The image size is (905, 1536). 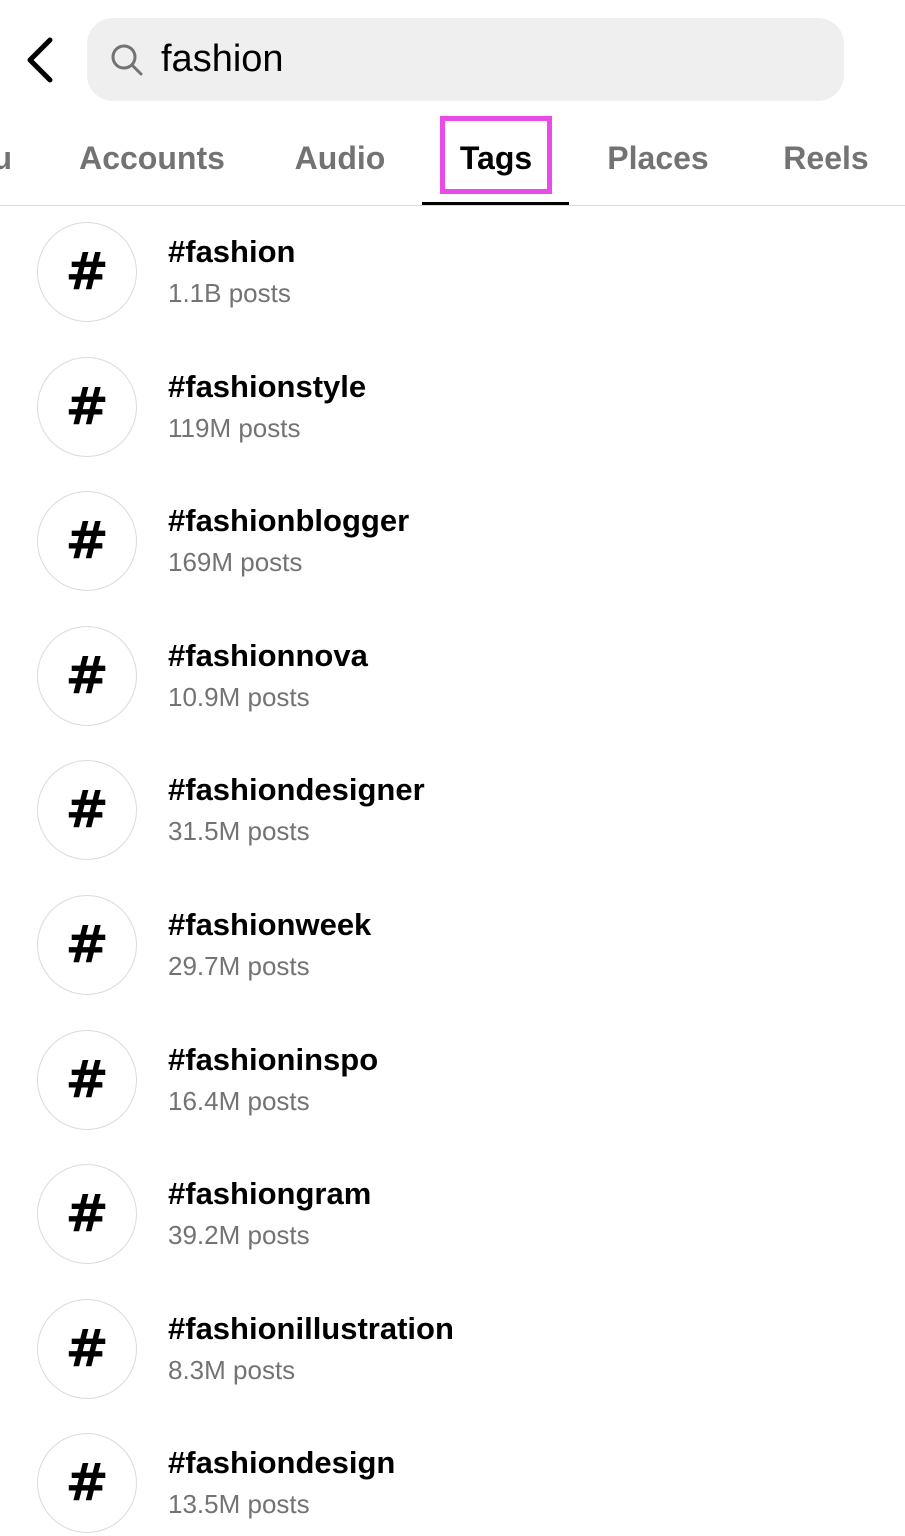 I want to click on tag-post-count: 8.3M posts, so click(x=232, y=1369).